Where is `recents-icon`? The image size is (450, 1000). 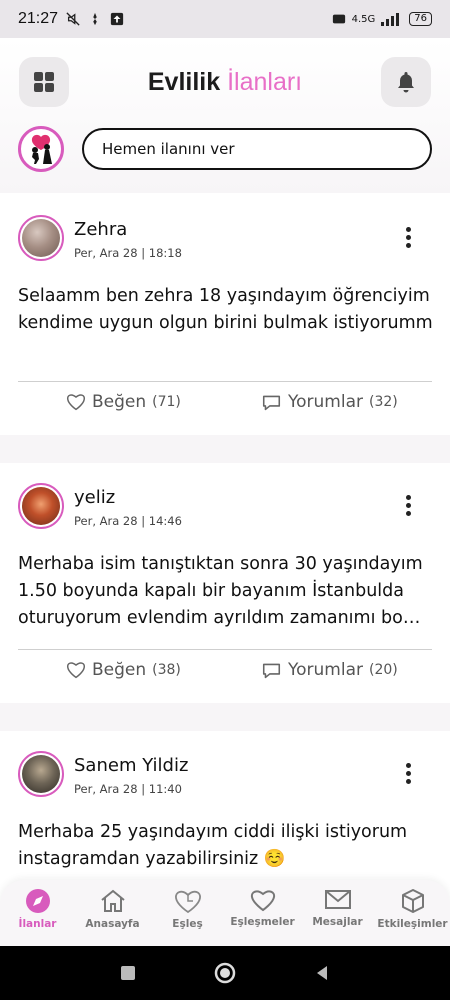
recents-icon is located at coordinates (128, 973).